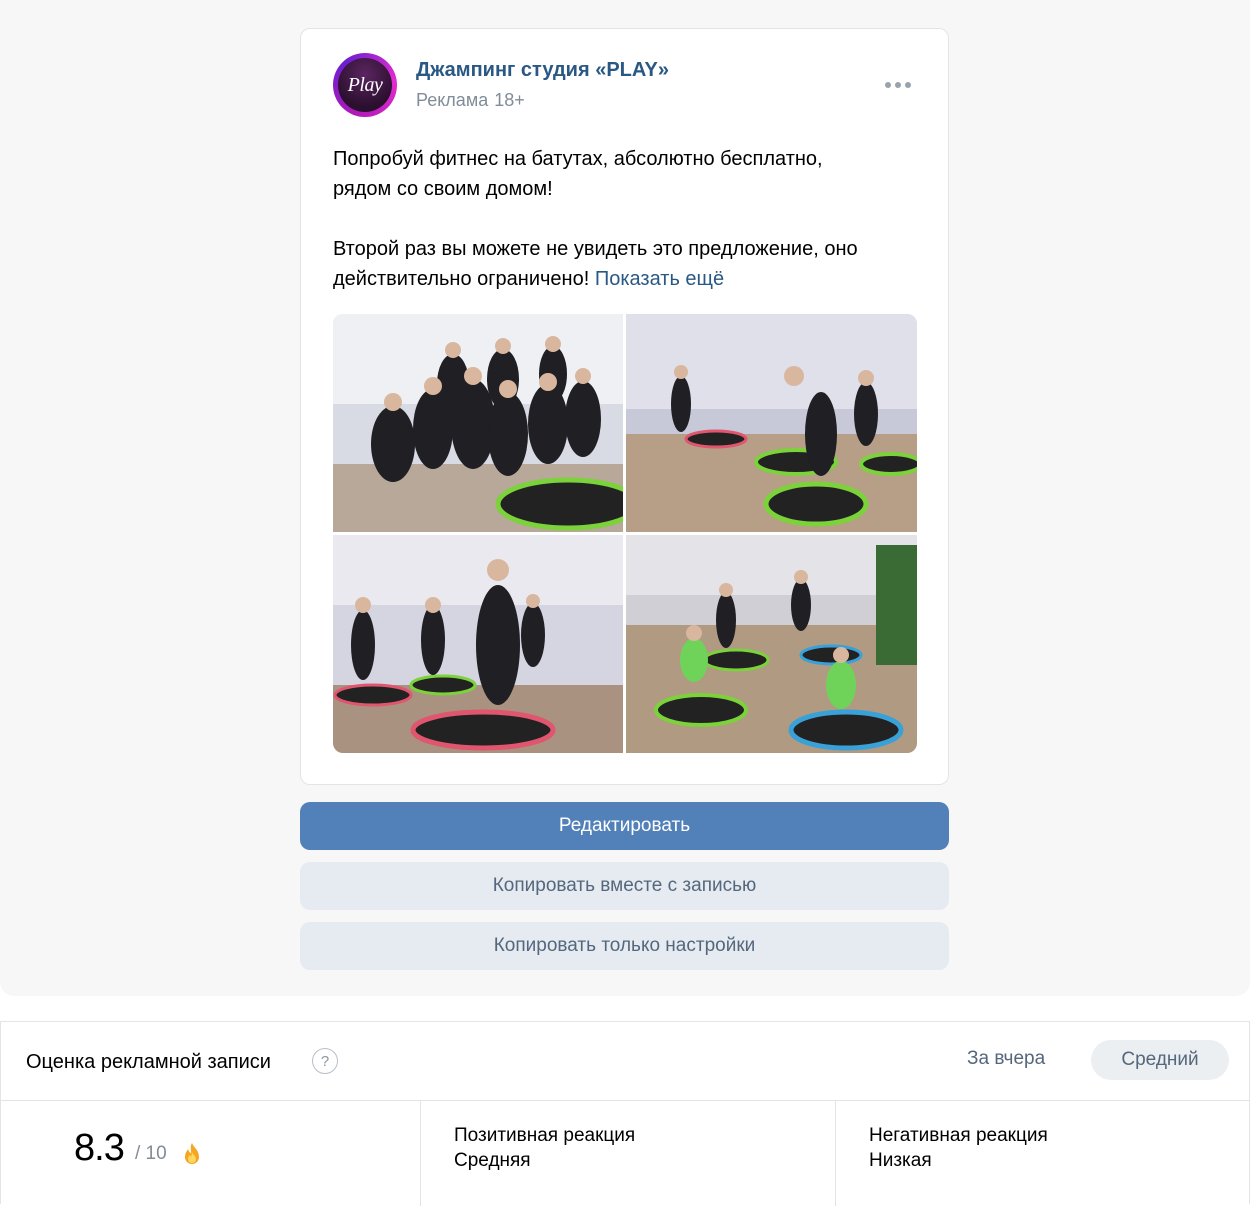 This screenshot has height=1206, width=1260. Describe the element at coordinates (628, 1153) in the screenshot. I see `positive-reaction-cell: Позитивная реакция Средняя` at that location.